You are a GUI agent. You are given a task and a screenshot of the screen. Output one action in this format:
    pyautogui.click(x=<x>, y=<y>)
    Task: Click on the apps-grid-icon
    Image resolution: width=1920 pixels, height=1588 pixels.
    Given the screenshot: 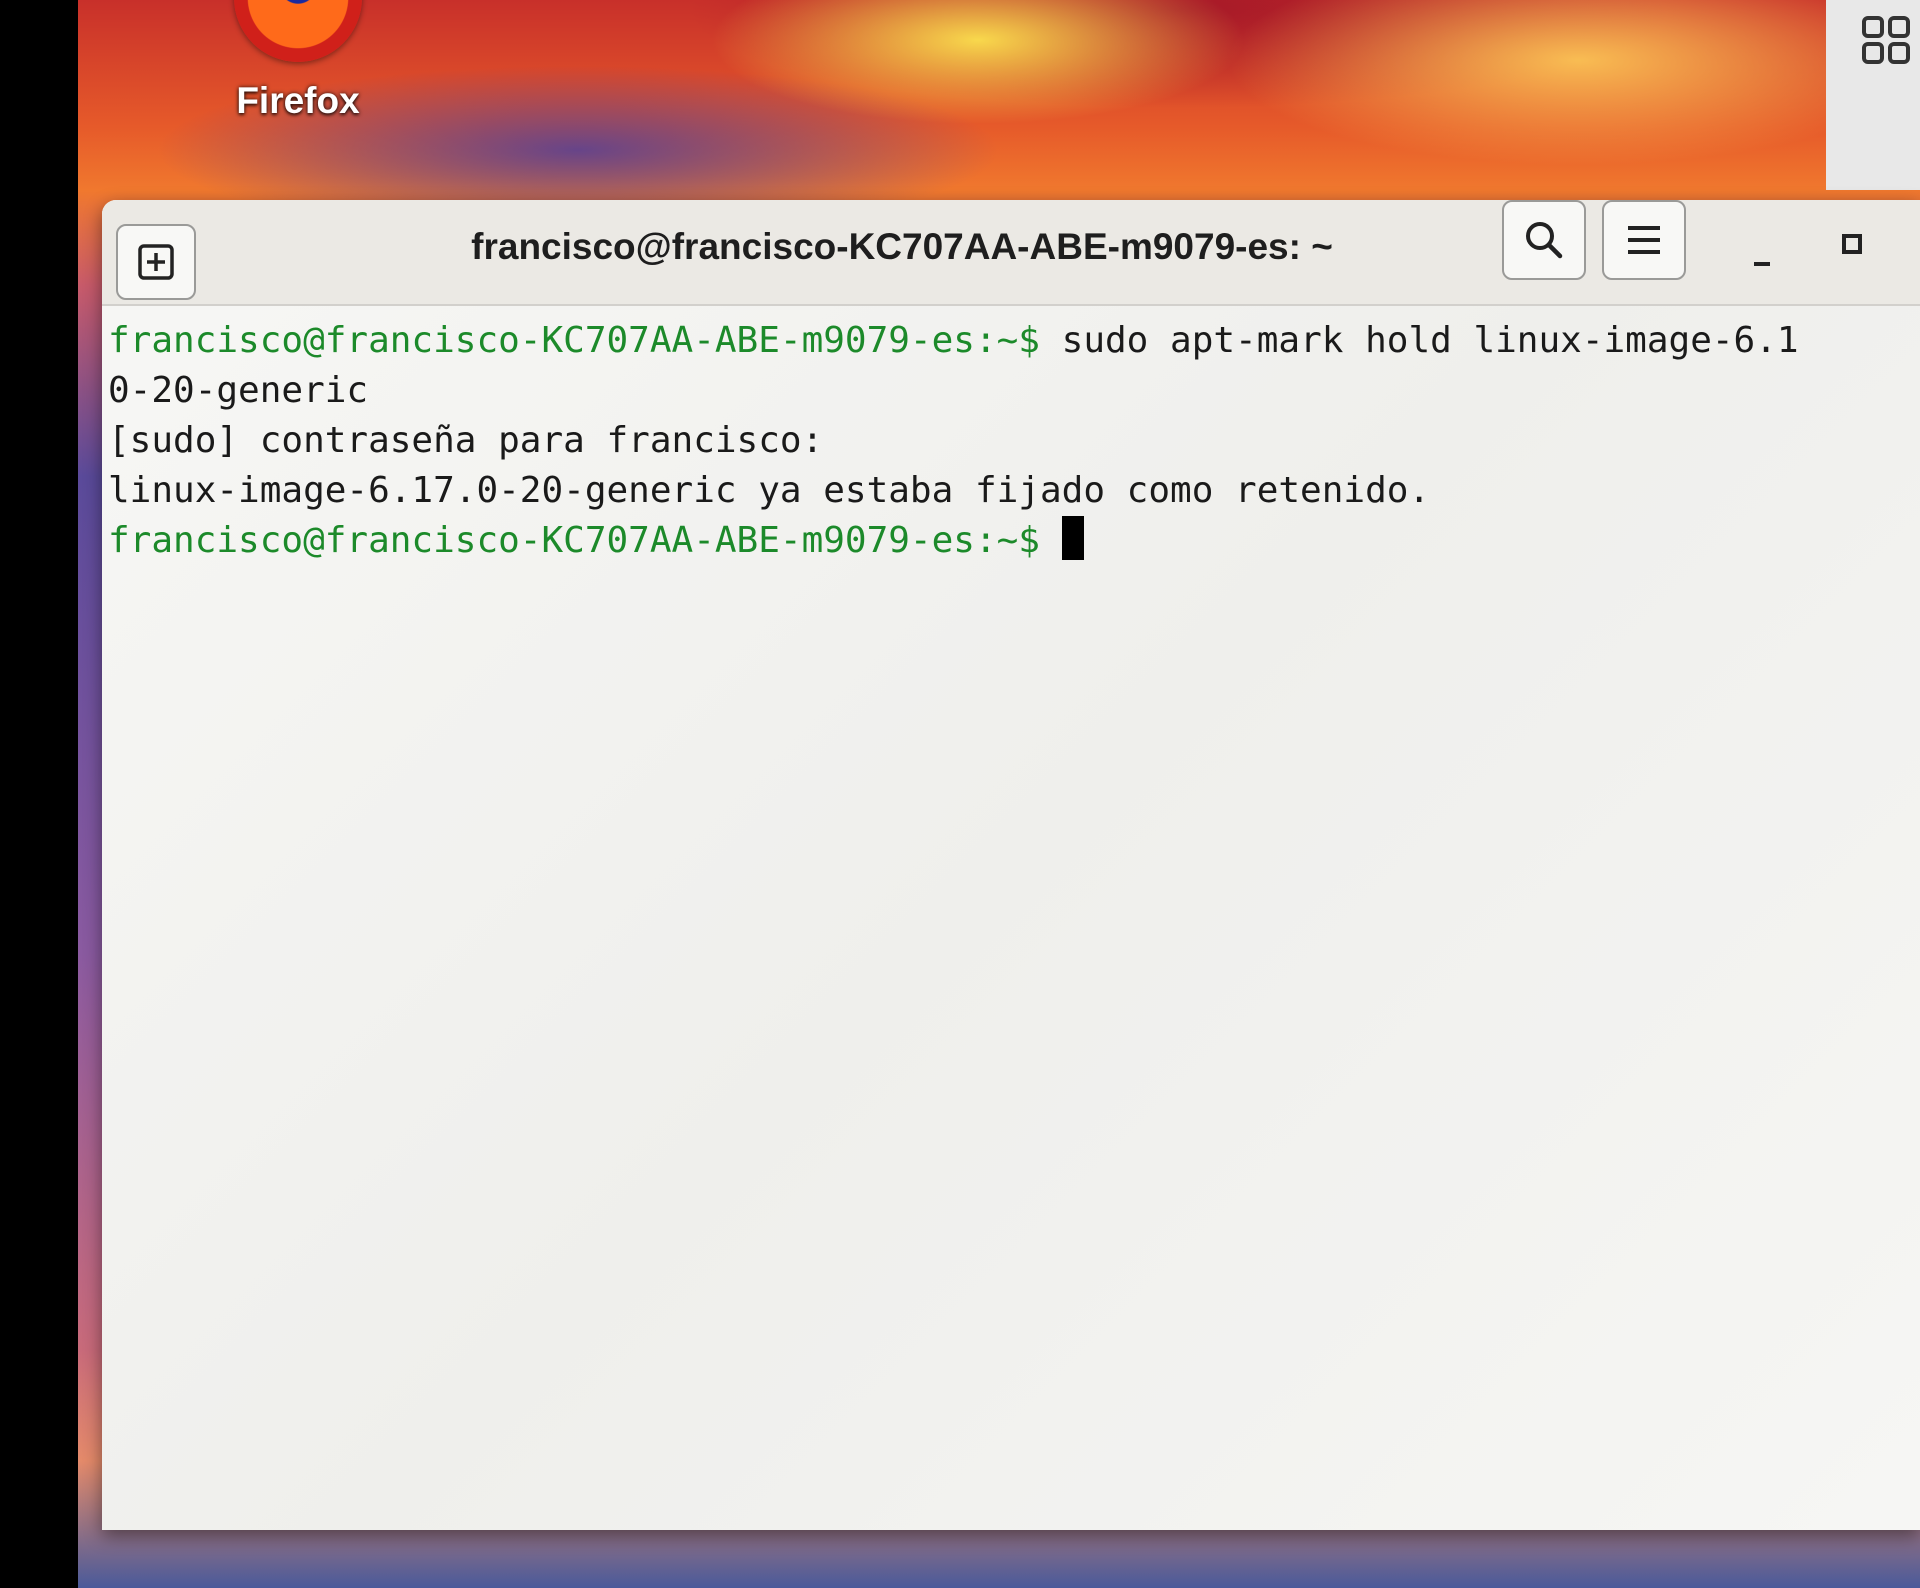 What is the action you would take?
    pyautogui.click(x=1887, y=41)
    